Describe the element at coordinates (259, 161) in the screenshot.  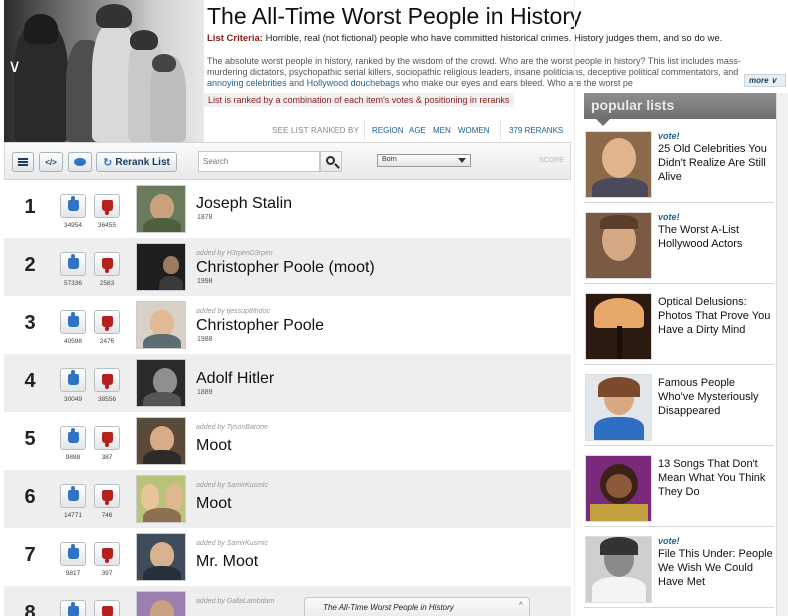
I see `search-input` at that location.